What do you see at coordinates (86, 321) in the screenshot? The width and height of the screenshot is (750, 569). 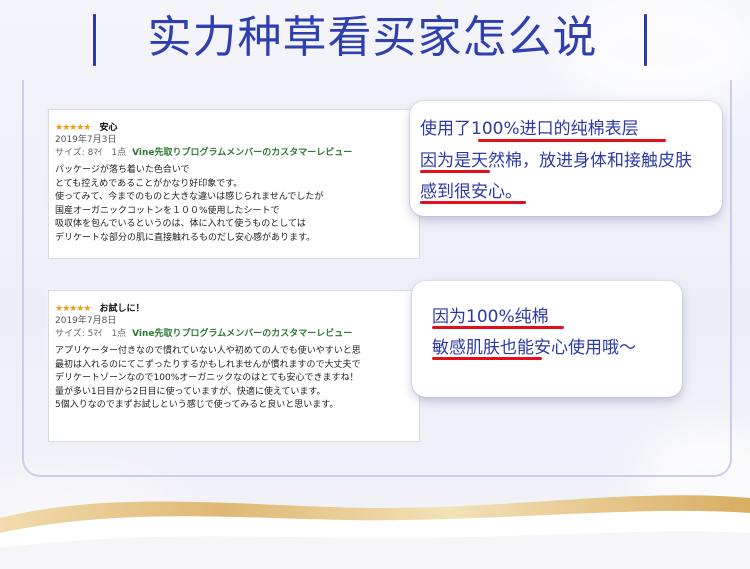 I see `review-date: 2019年7月8日` at bounding box center [86, 321].